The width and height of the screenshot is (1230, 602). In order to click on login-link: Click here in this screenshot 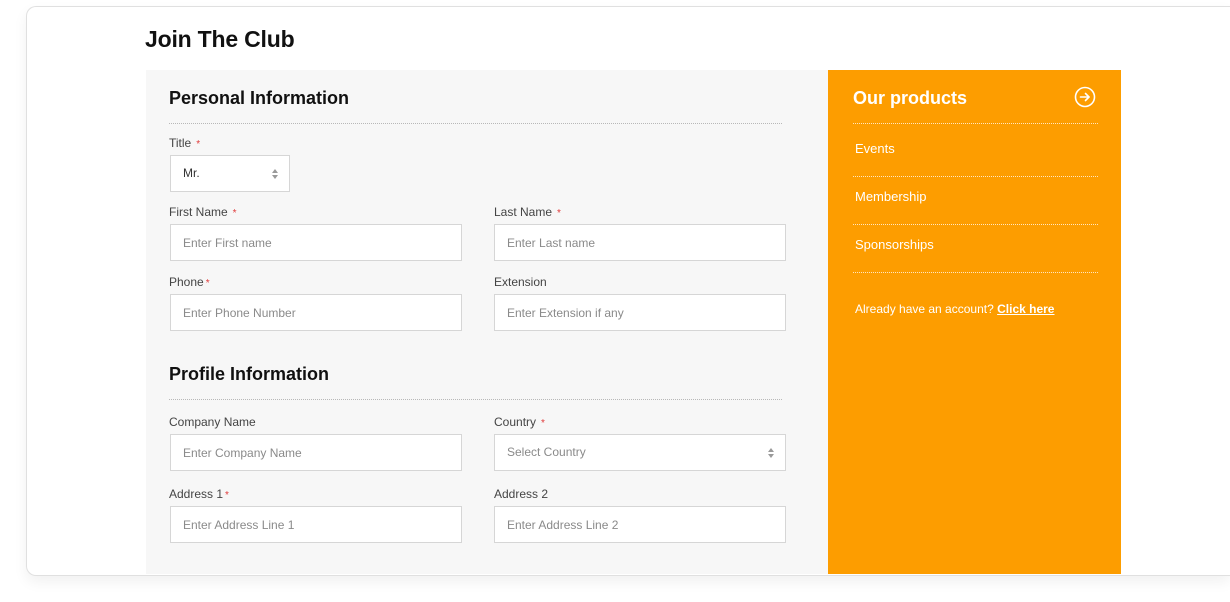, I will do `click(1025, 309)`.